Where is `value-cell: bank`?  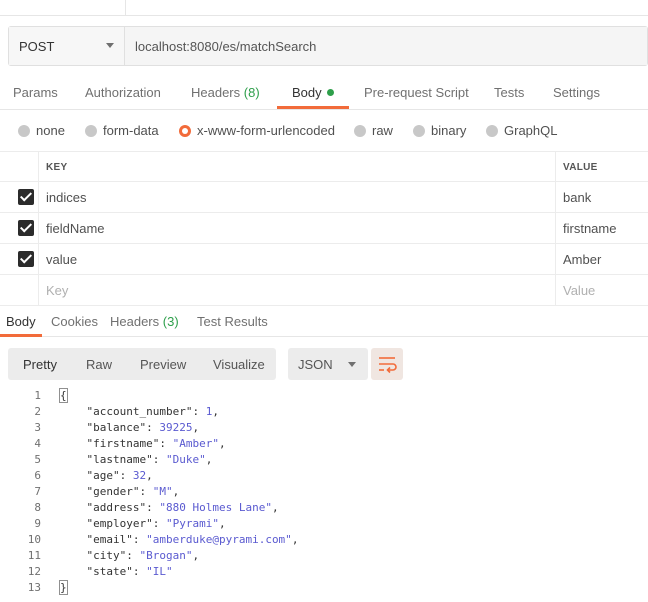
value-cell: bank is located at coordinates (577, 197).